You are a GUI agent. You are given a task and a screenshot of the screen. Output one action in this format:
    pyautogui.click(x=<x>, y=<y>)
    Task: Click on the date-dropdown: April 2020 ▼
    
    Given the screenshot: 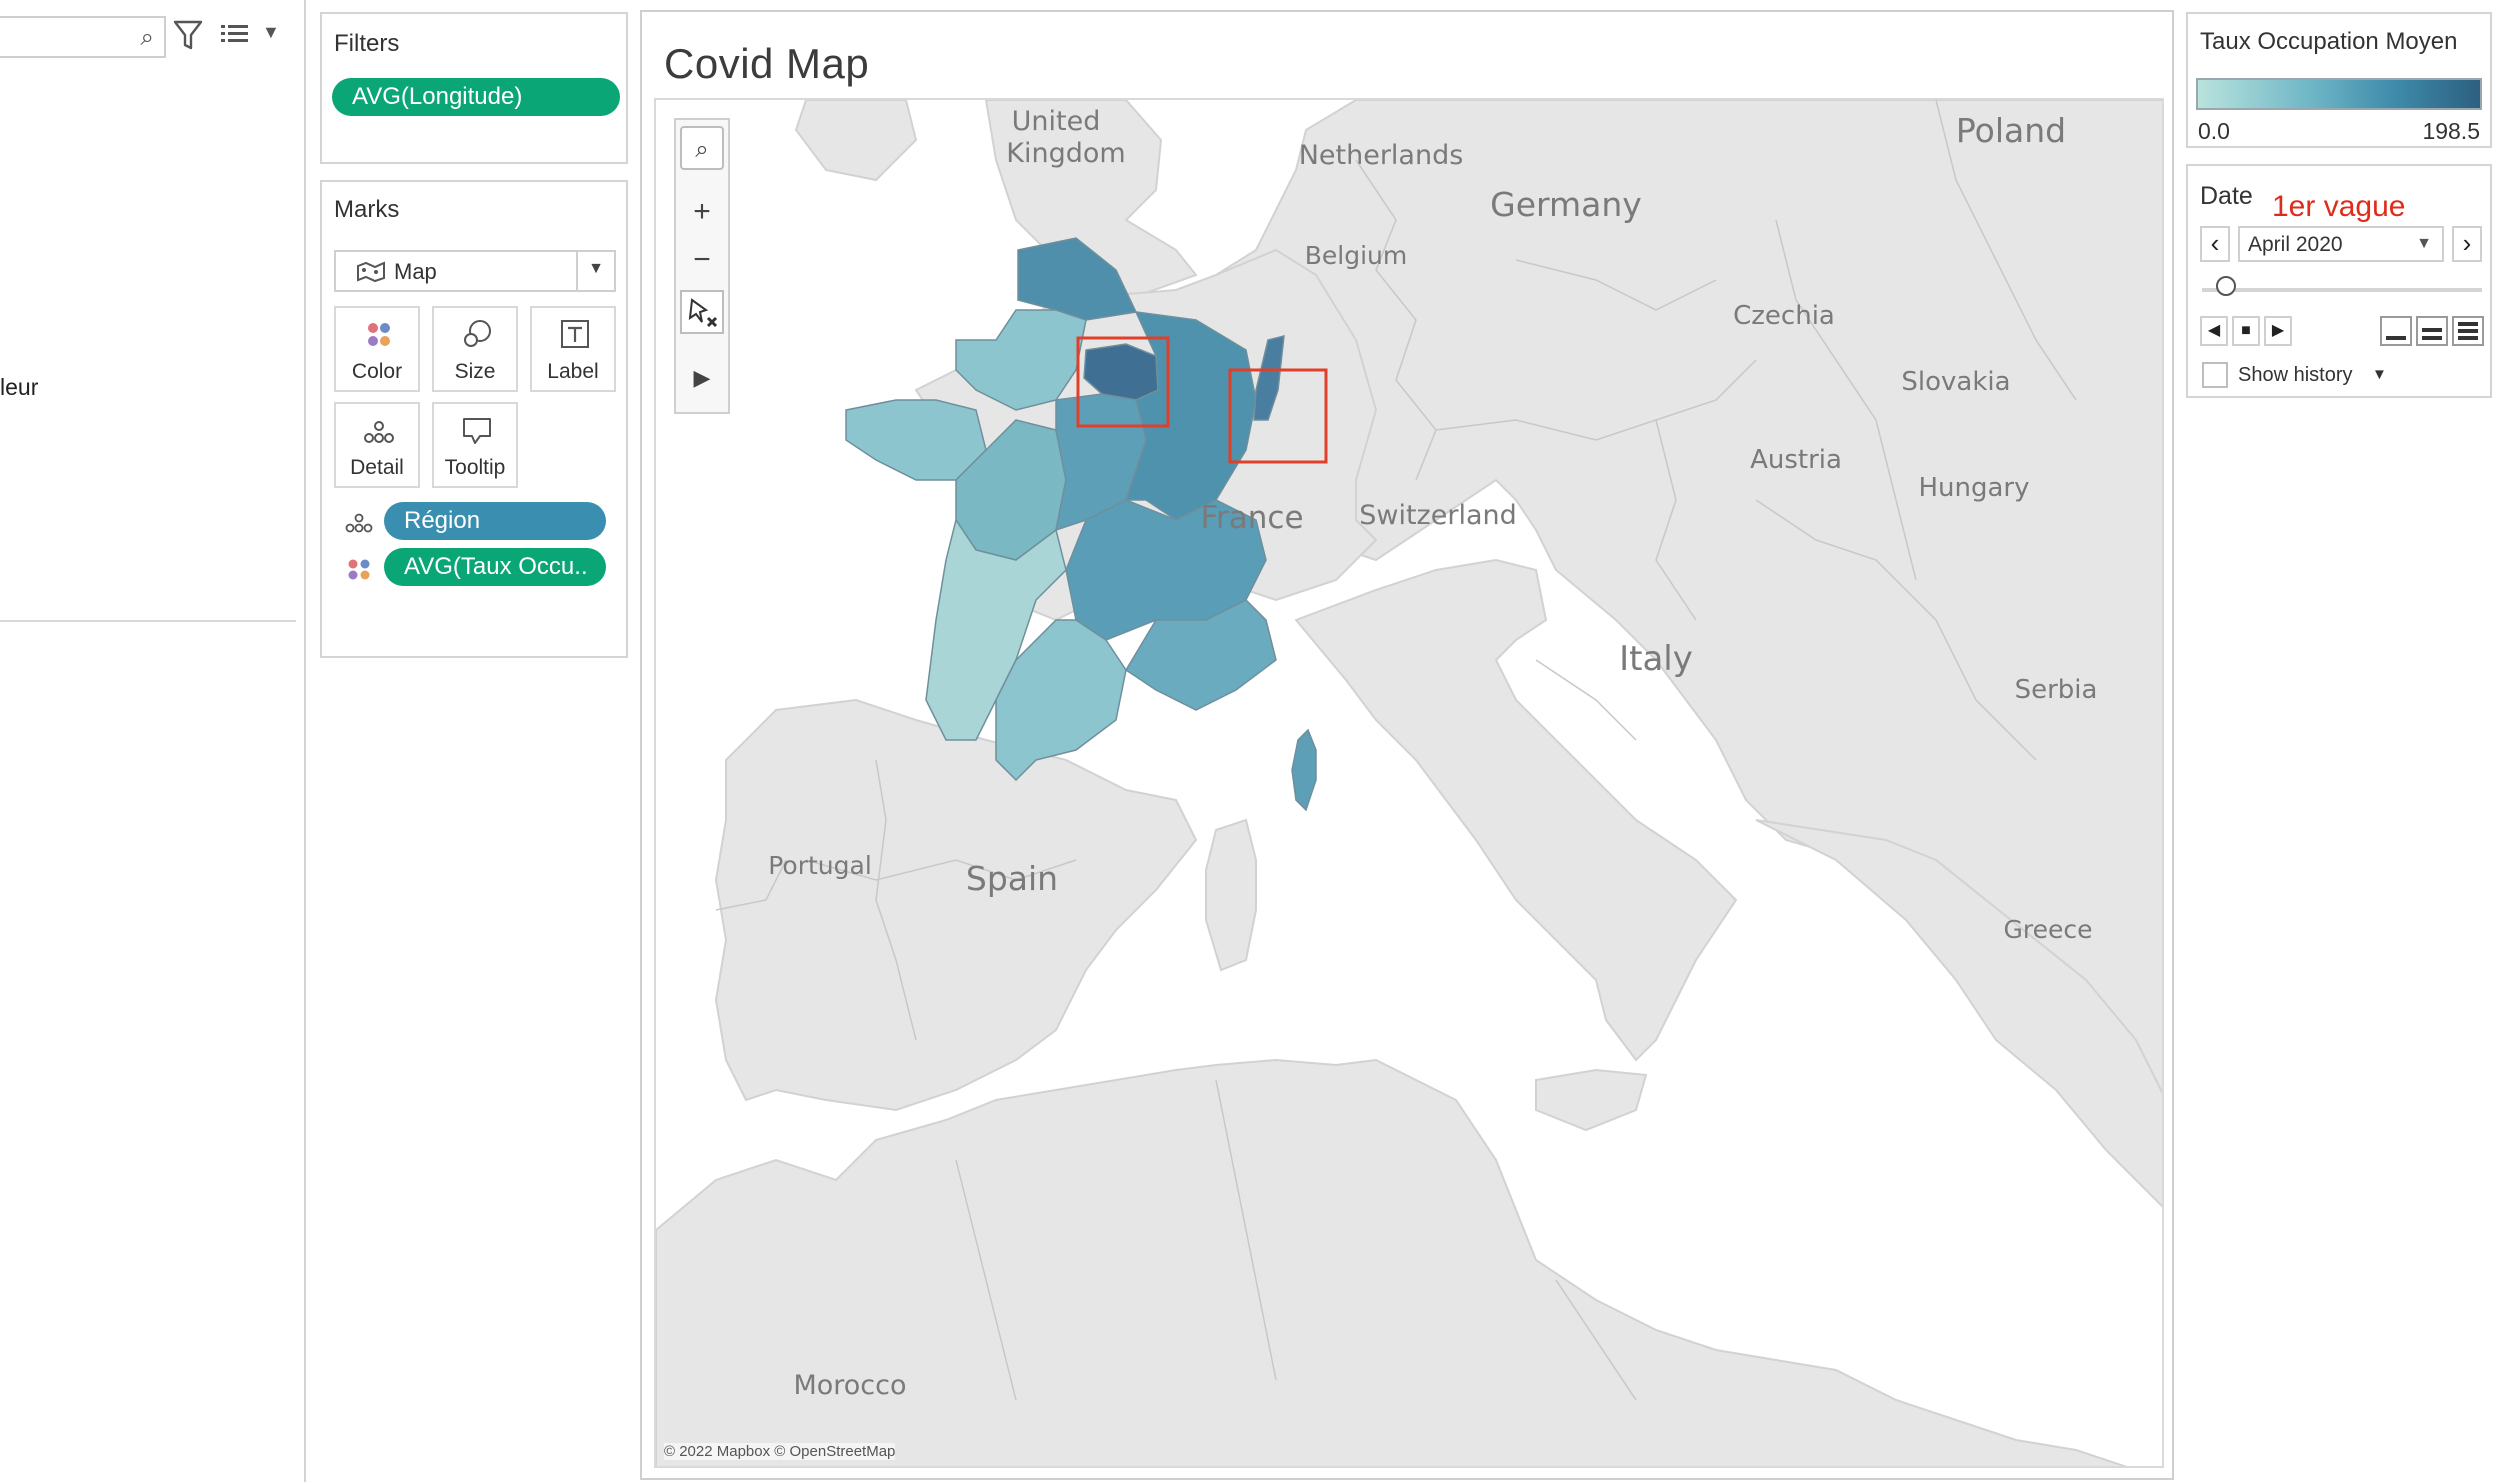 What is the action you would take?
    pyautogui.click(x=2341, y=244)
    